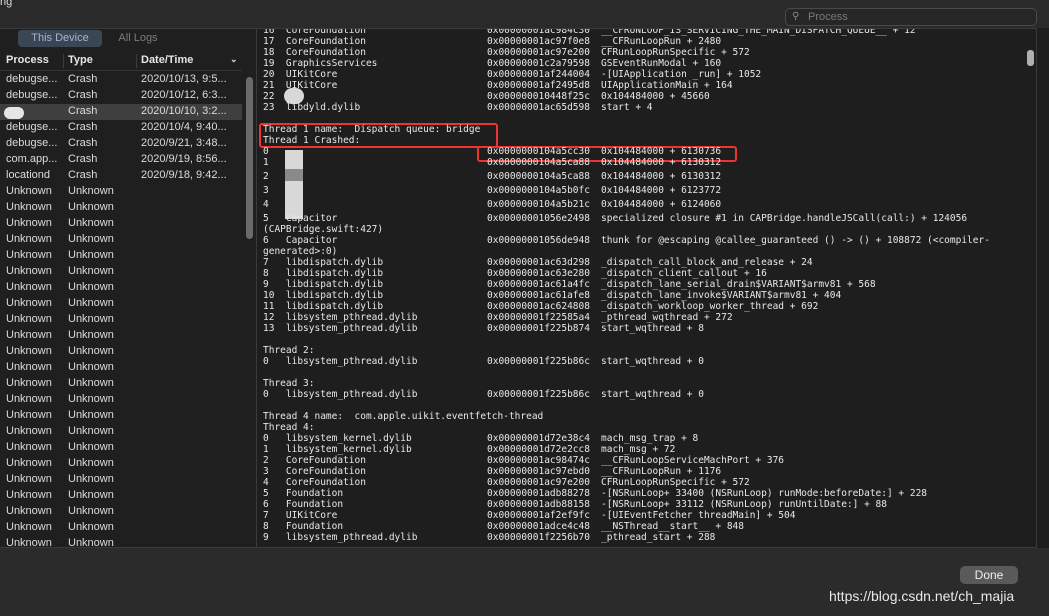  I want to click on log-frame: Thread 2:, so click(289, 350).